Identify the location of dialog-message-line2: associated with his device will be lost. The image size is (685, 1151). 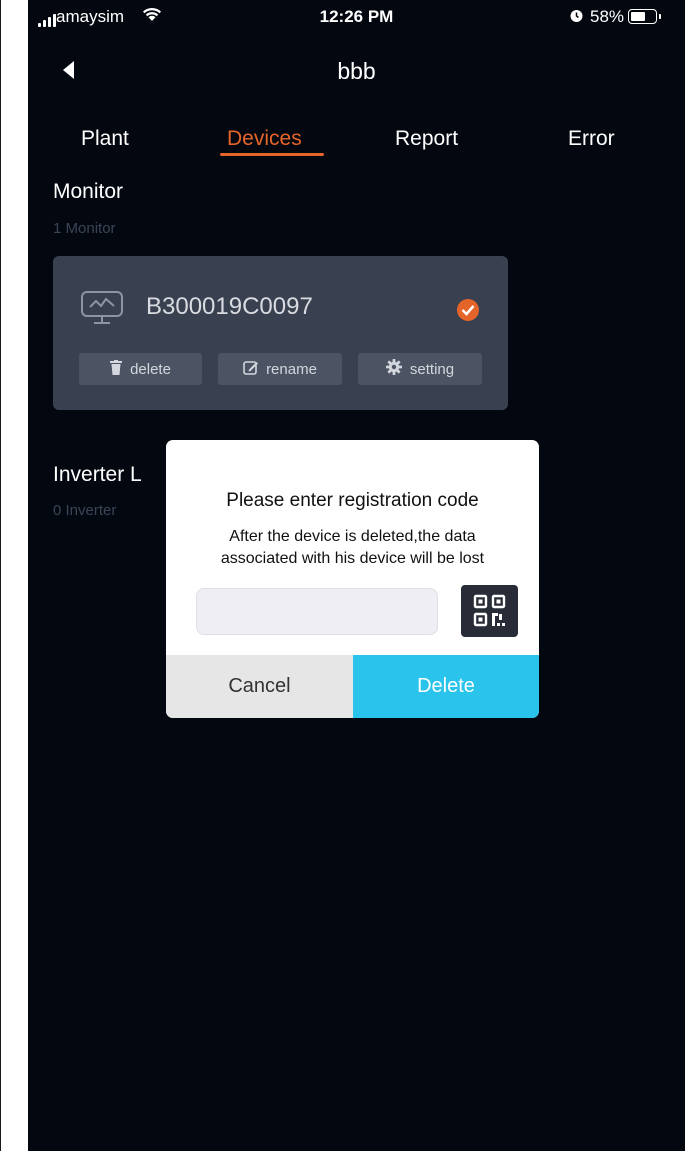
(352, 558).